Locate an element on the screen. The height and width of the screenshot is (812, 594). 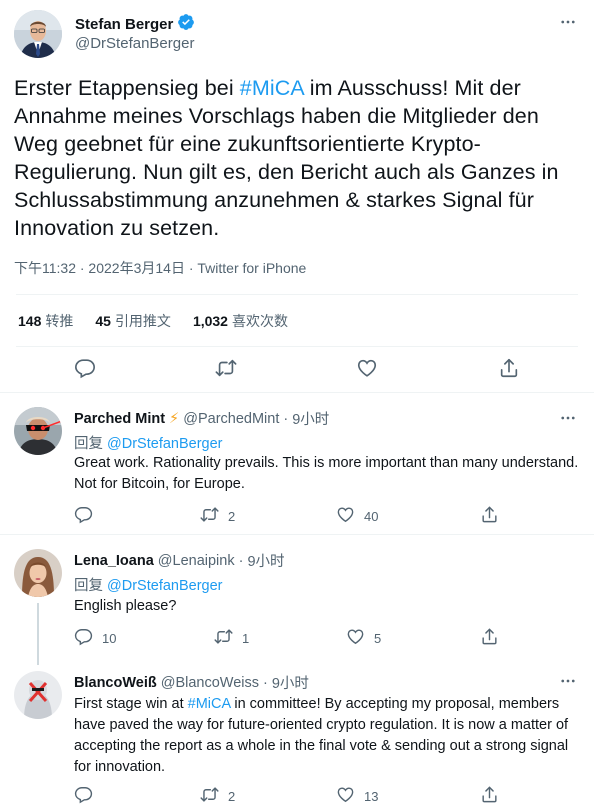
lightning-badge-icon: ⚡ is located at coordinates (174, 418).